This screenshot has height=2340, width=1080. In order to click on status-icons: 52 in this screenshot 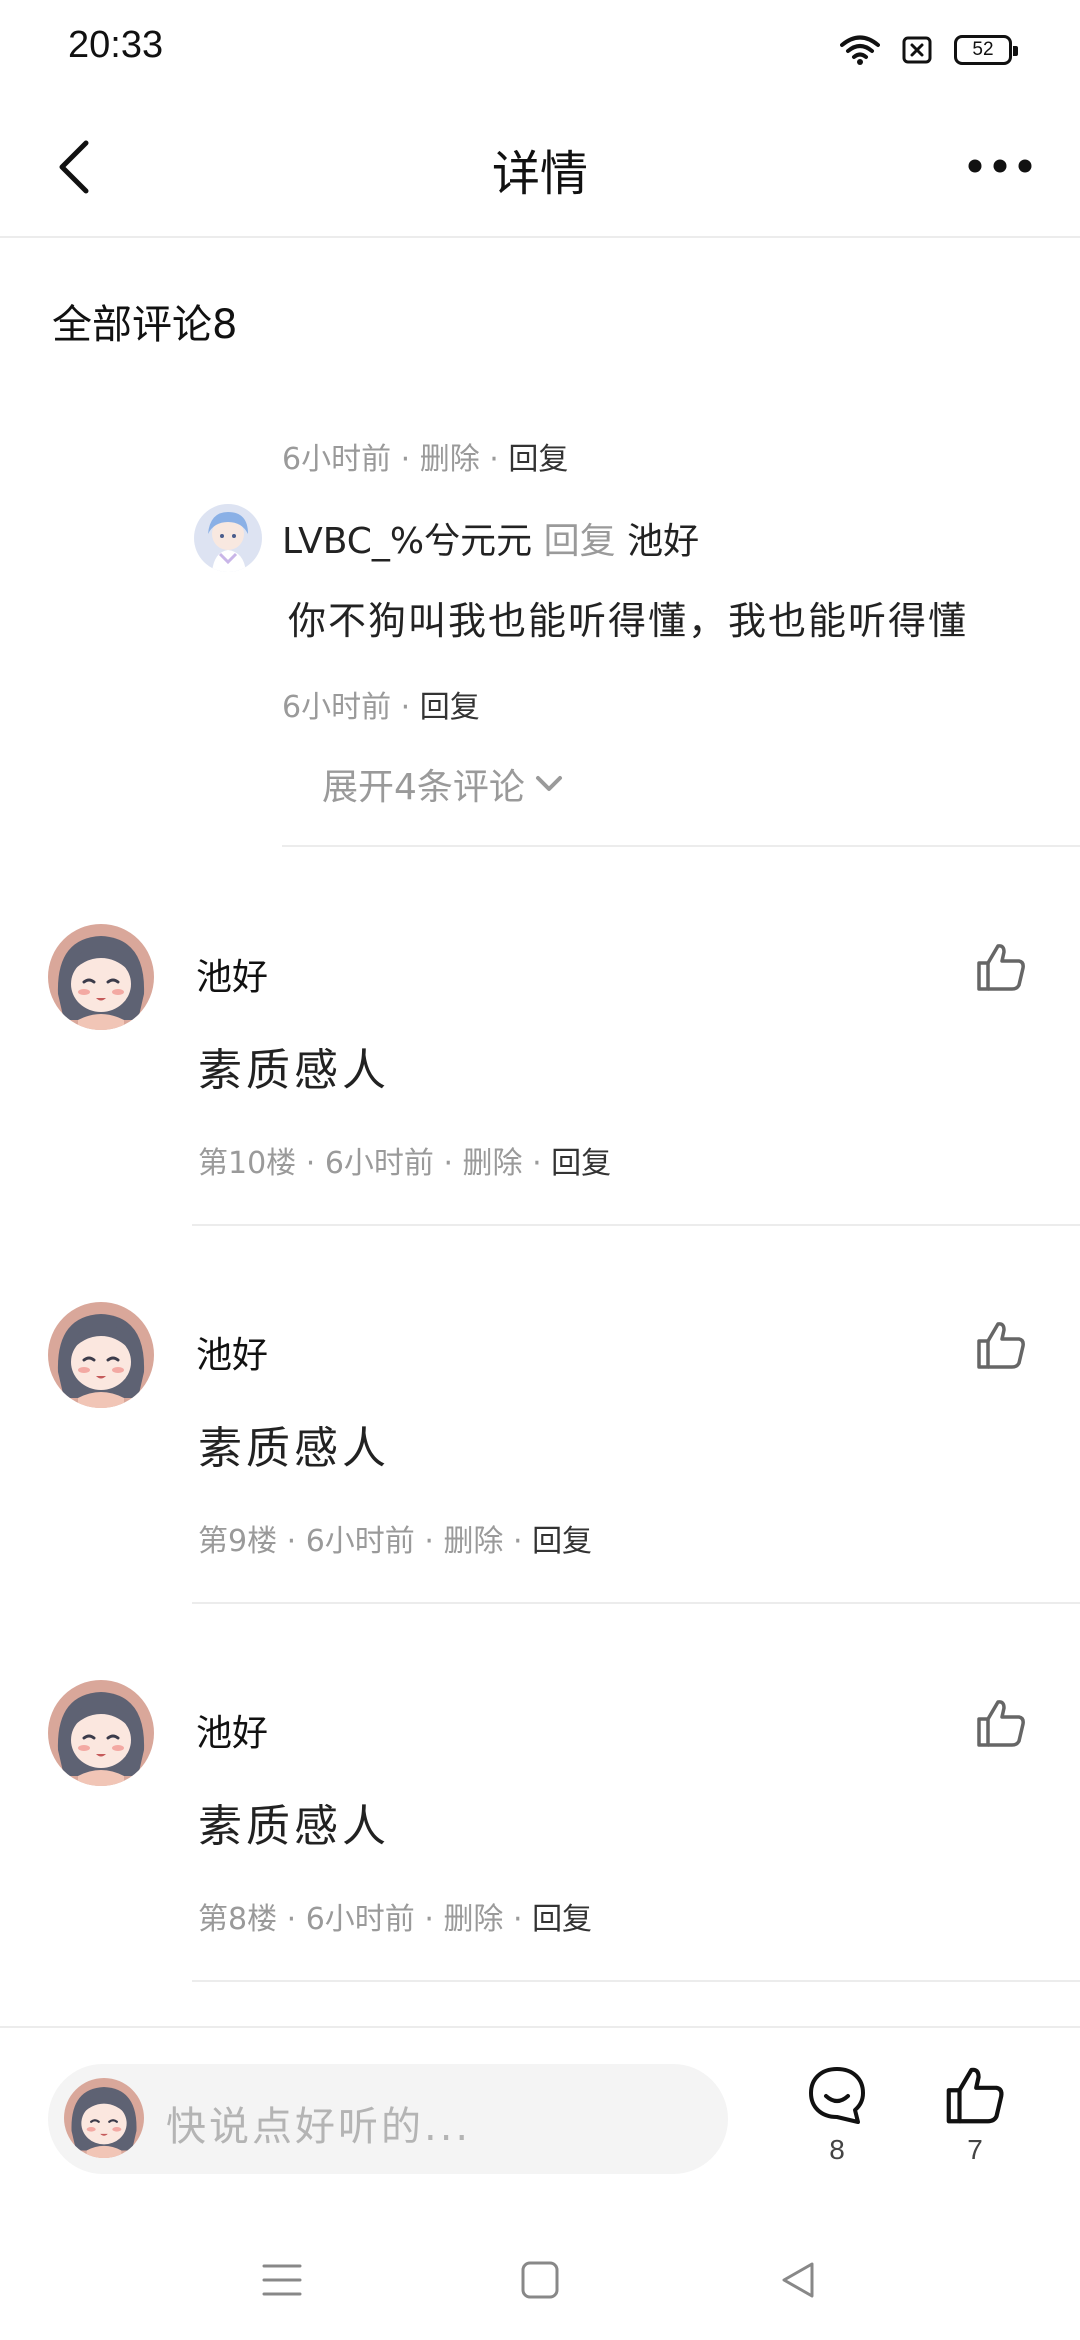, I will do `click(929, 50)`.